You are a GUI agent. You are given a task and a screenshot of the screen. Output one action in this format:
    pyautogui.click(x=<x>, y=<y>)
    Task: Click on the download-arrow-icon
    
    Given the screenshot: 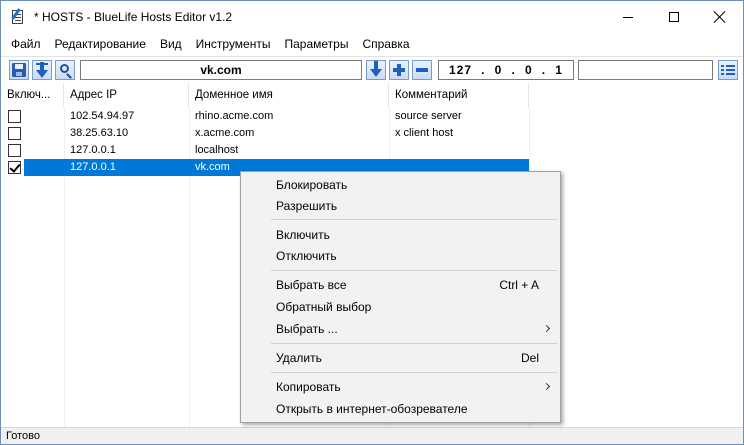 What is the action you would take?
    pyautogui.click(x=42, y=70)
    